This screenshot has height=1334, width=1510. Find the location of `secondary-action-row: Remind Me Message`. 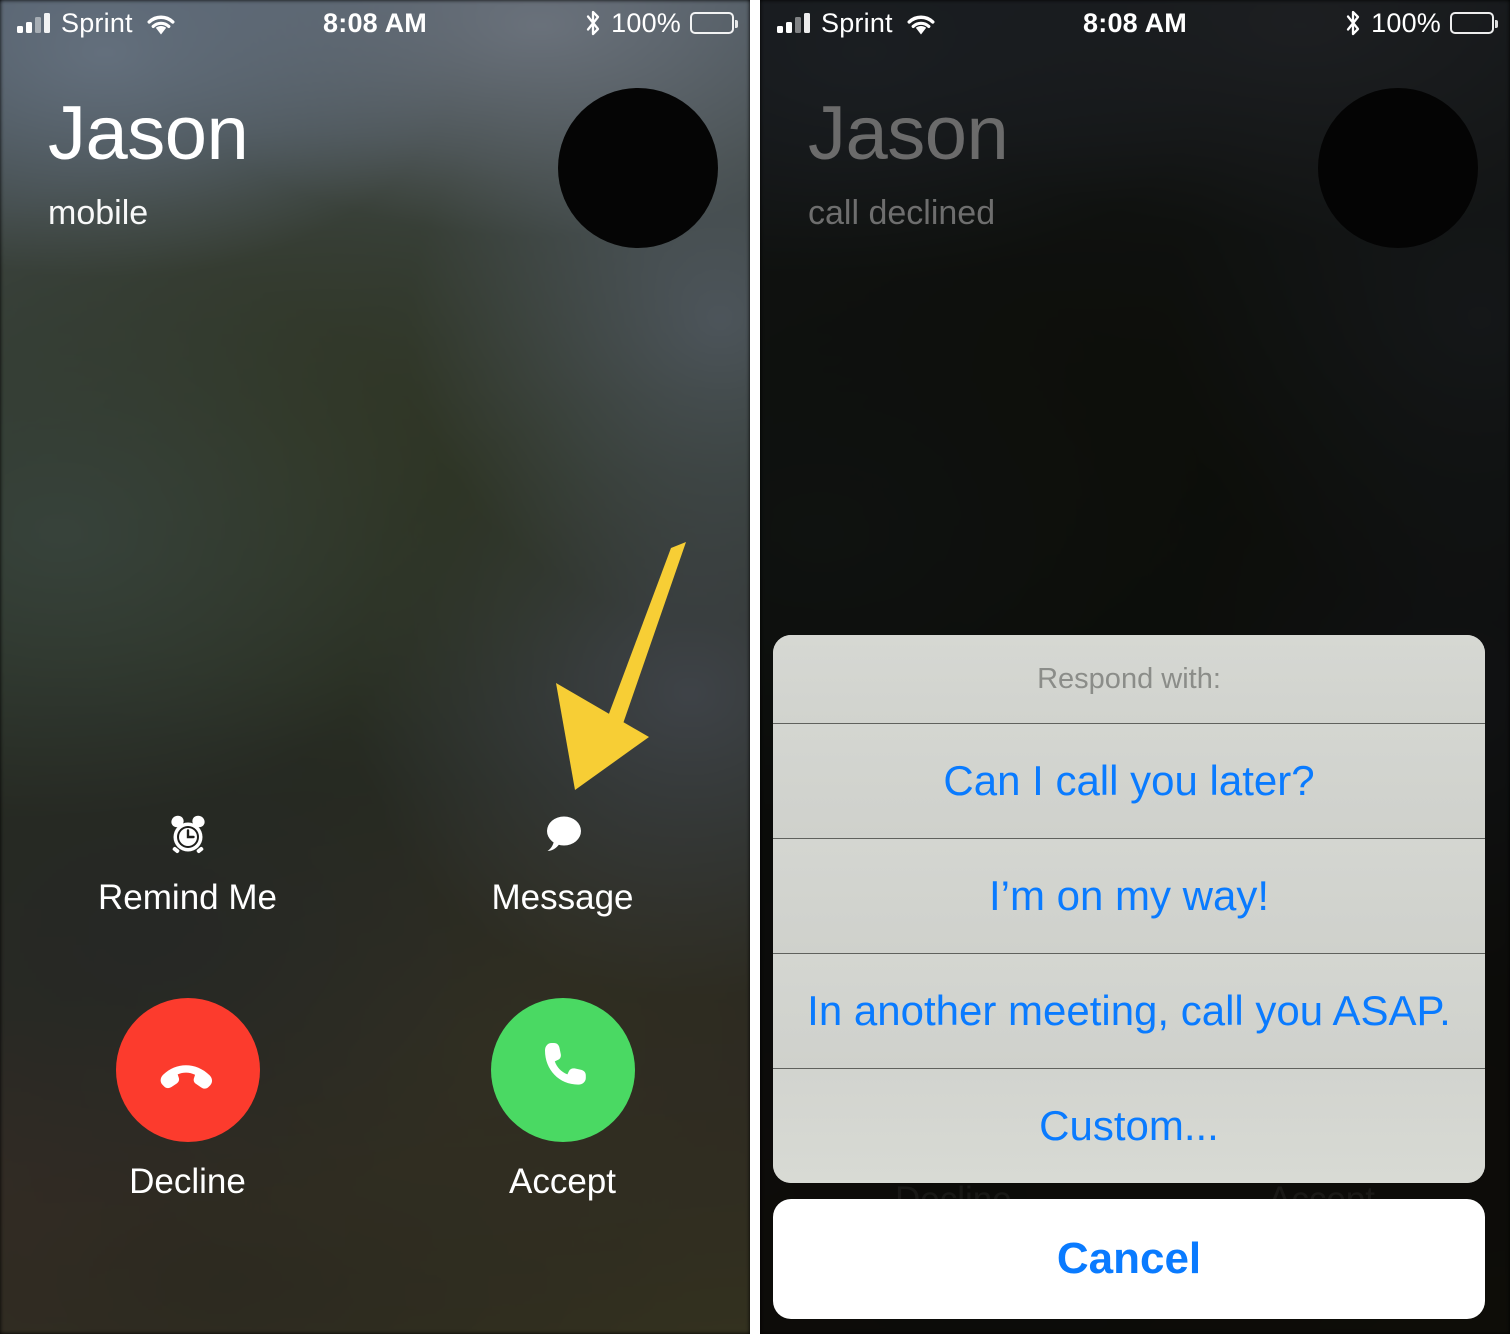

secondary-action-row: Remind Me Message is located at coordinates (375, 862).